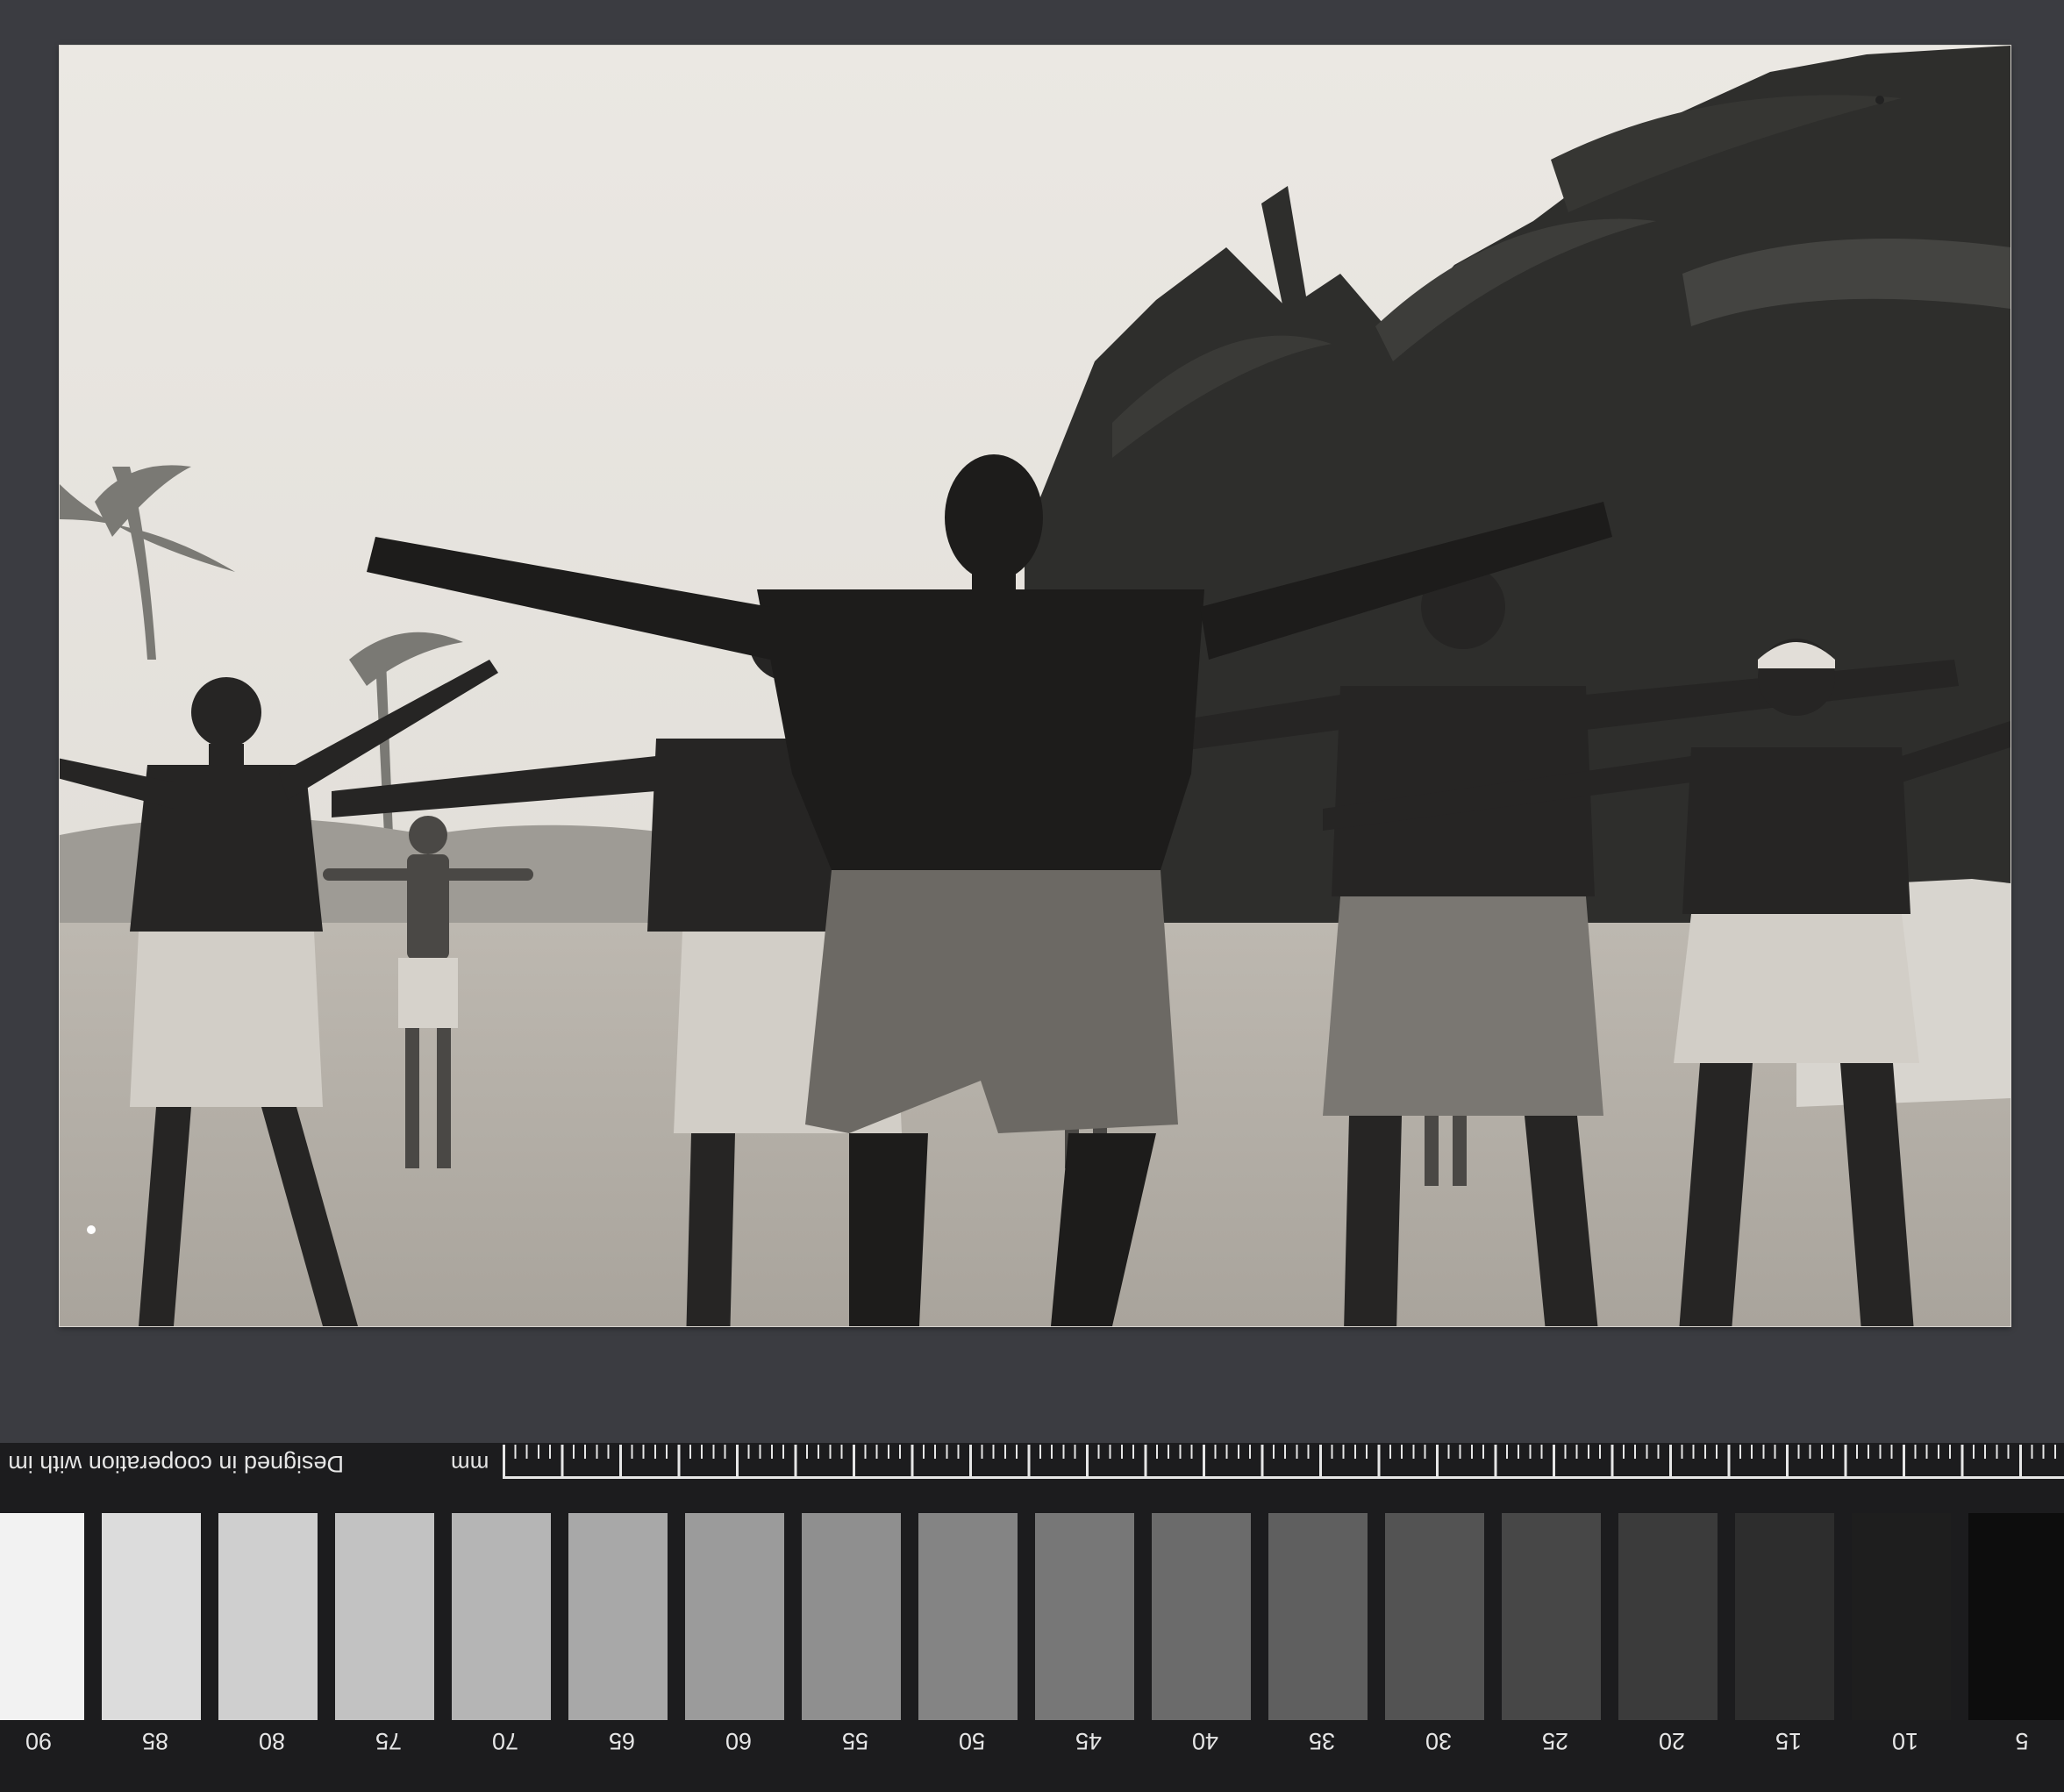  I want to click on patch-number: 40, so click(1205, 1741).